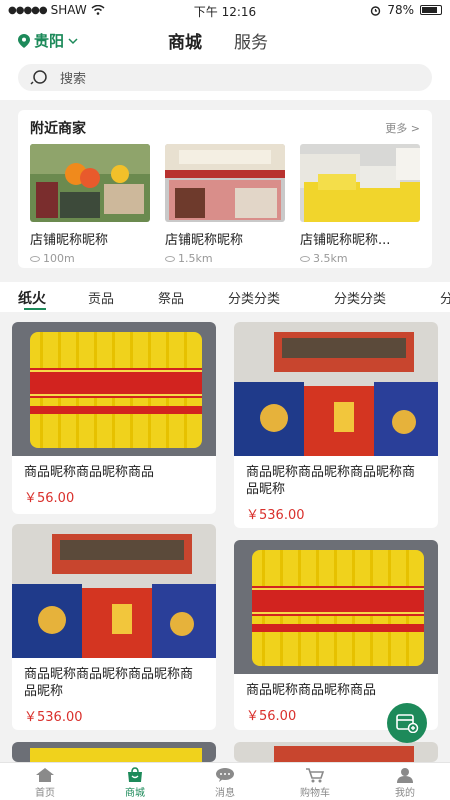 This screenshot has height=800, width=450. Describe the element at coordinates (218, 40) in the screenshot. I see `top-nav-tabs: 商城 服务` at that location.